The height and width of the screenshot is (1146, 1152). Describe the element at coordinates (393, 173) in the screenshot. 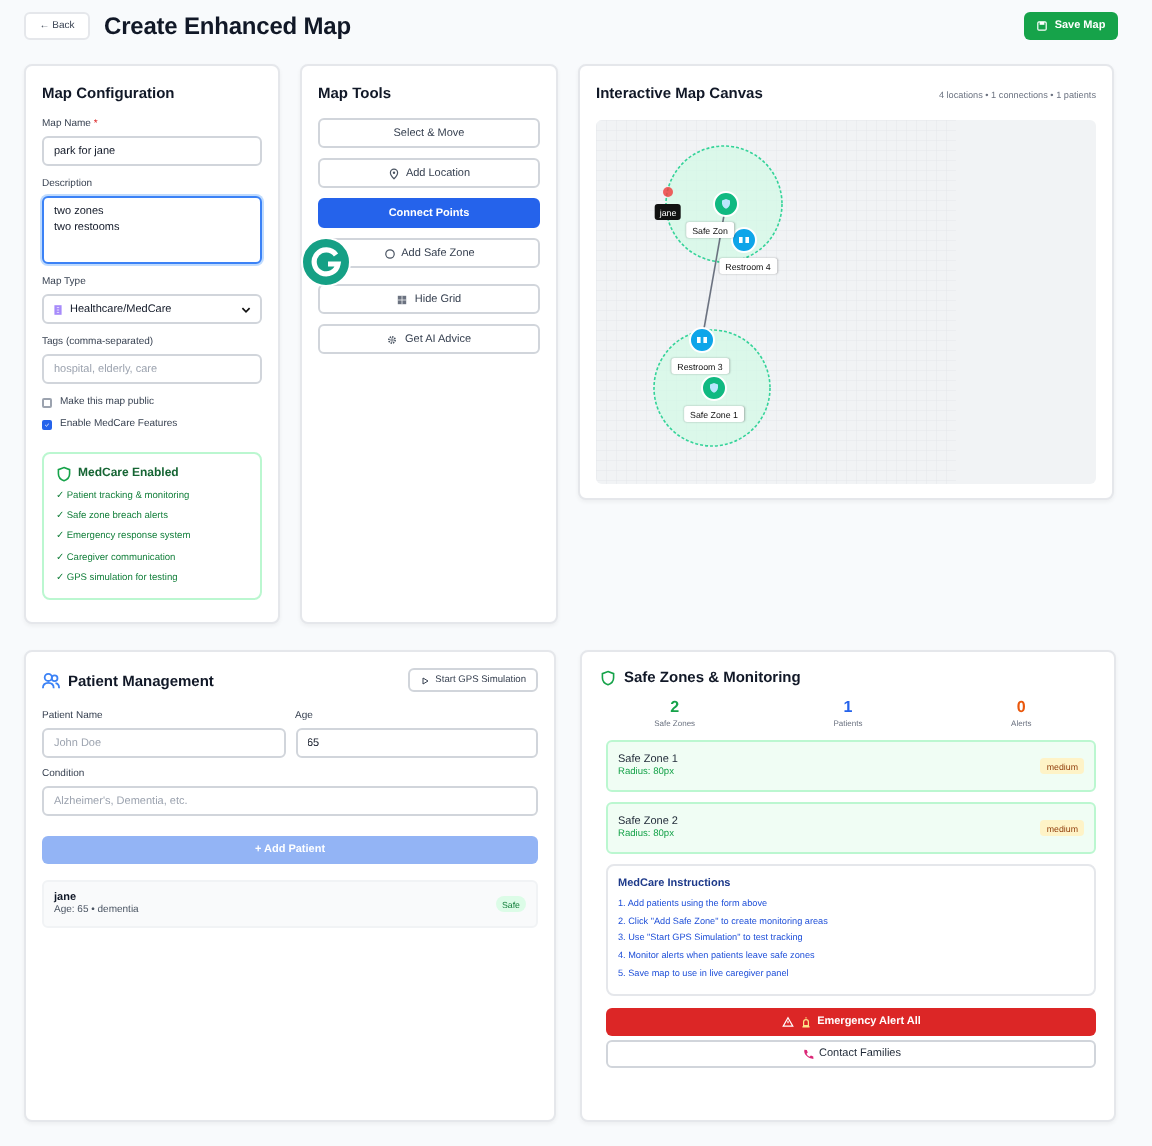

I see `pin-icon` at that location.